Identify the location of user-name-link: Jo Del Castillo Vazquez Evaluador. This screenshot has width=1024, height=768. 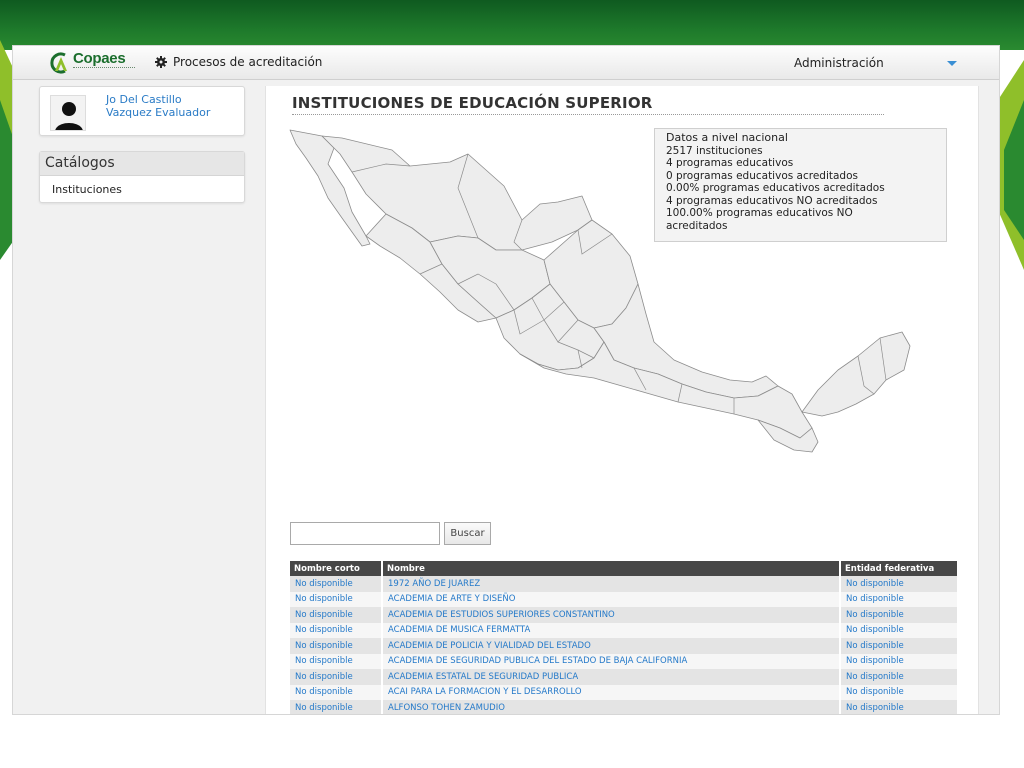
(158, 106).